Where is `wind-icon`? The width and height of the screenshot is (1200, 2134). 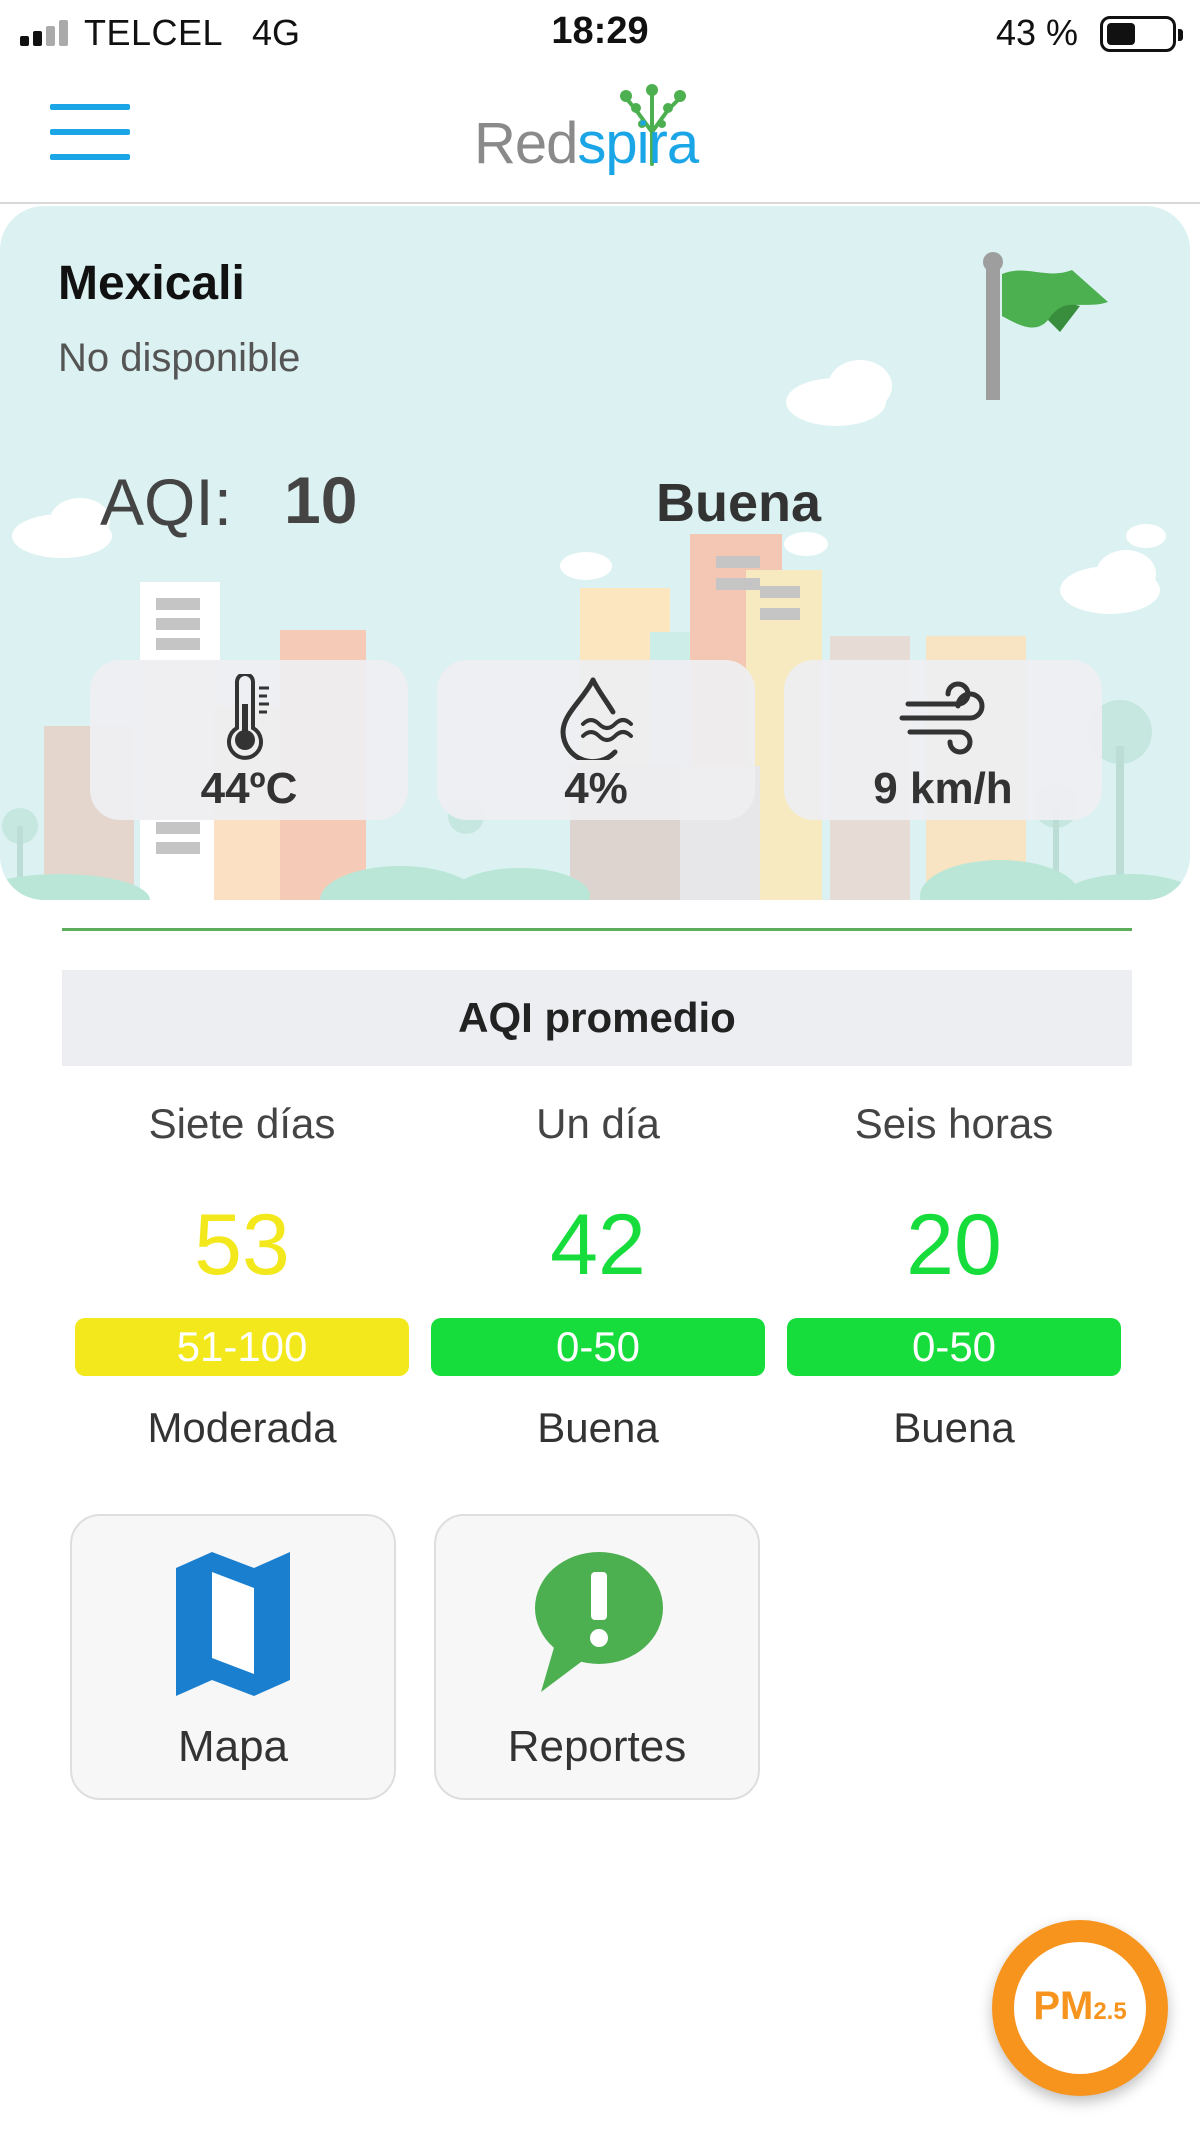
wind-icon is located at coordinates (942, 718).